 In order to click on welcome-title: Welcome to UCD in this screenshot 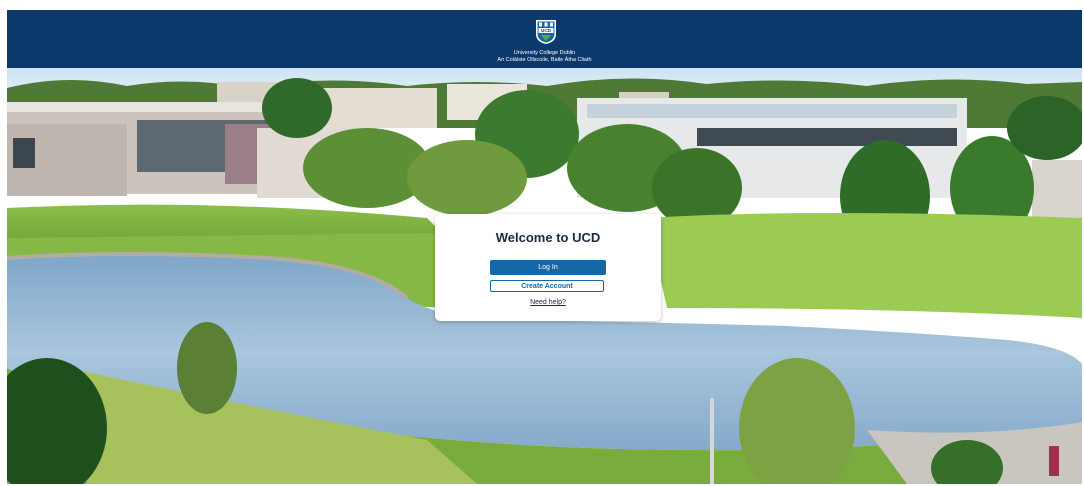, I will do `click(548, 237)`.